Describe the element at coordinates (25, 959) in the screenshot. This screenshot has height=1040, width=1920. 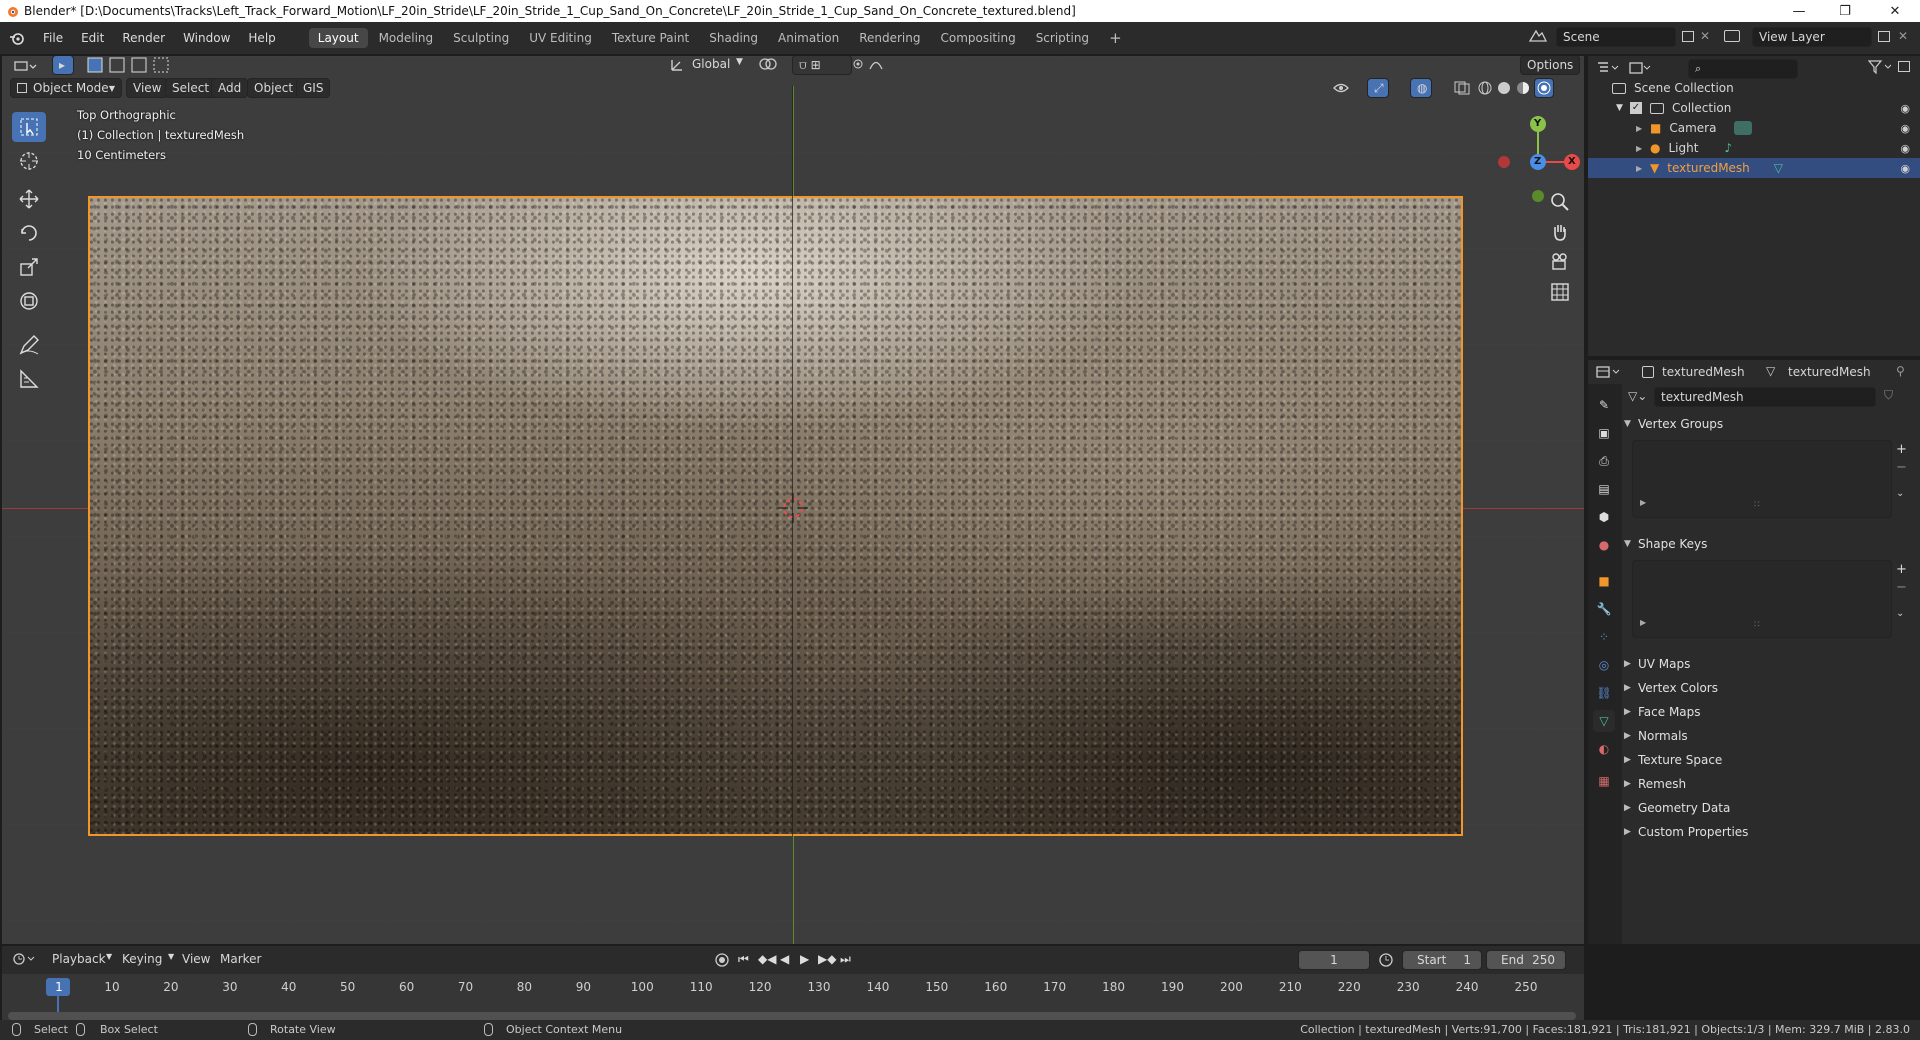
I see `timeline-editor-icon` at that location.